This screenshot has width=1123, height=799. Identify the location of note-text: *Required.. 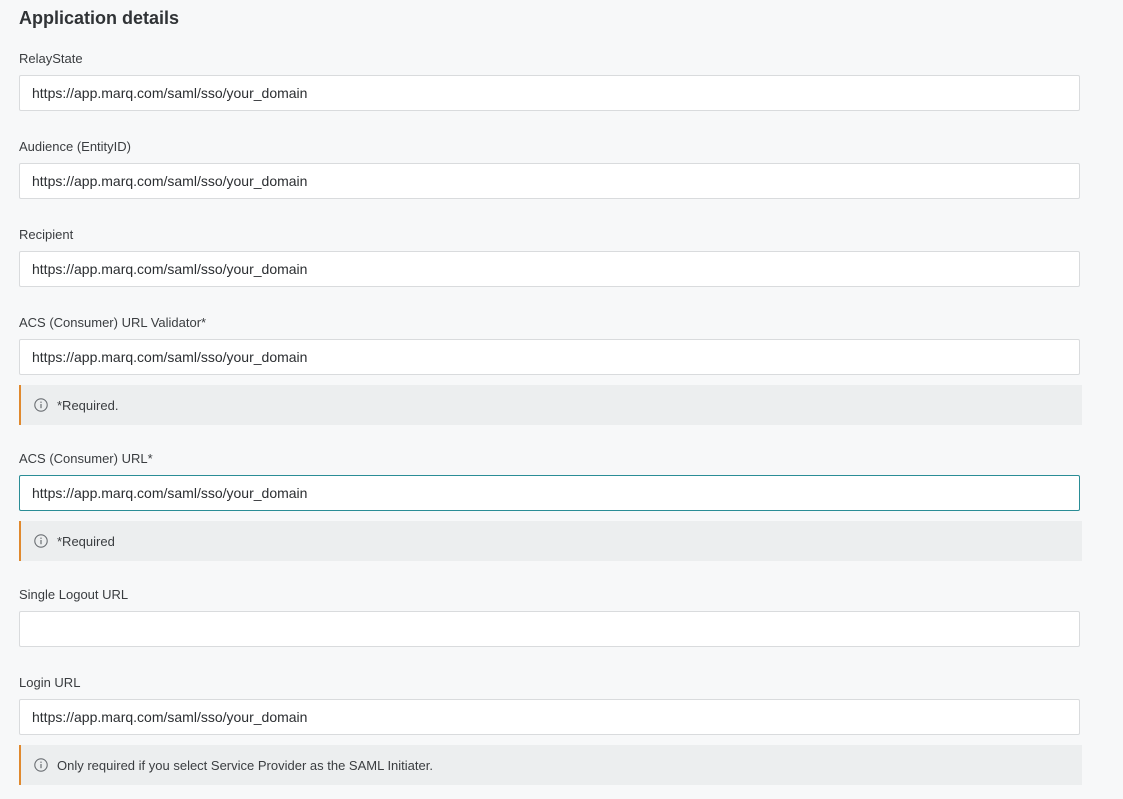
(88, 405).